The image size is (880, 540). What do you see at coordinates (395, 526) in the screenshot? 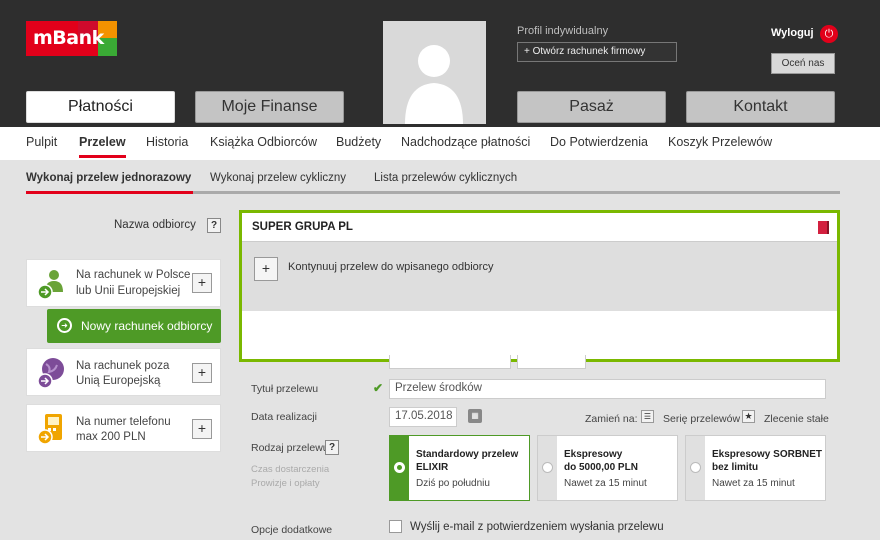
I see `email-confirmation-checkbox` at bounding box center [395, 526].